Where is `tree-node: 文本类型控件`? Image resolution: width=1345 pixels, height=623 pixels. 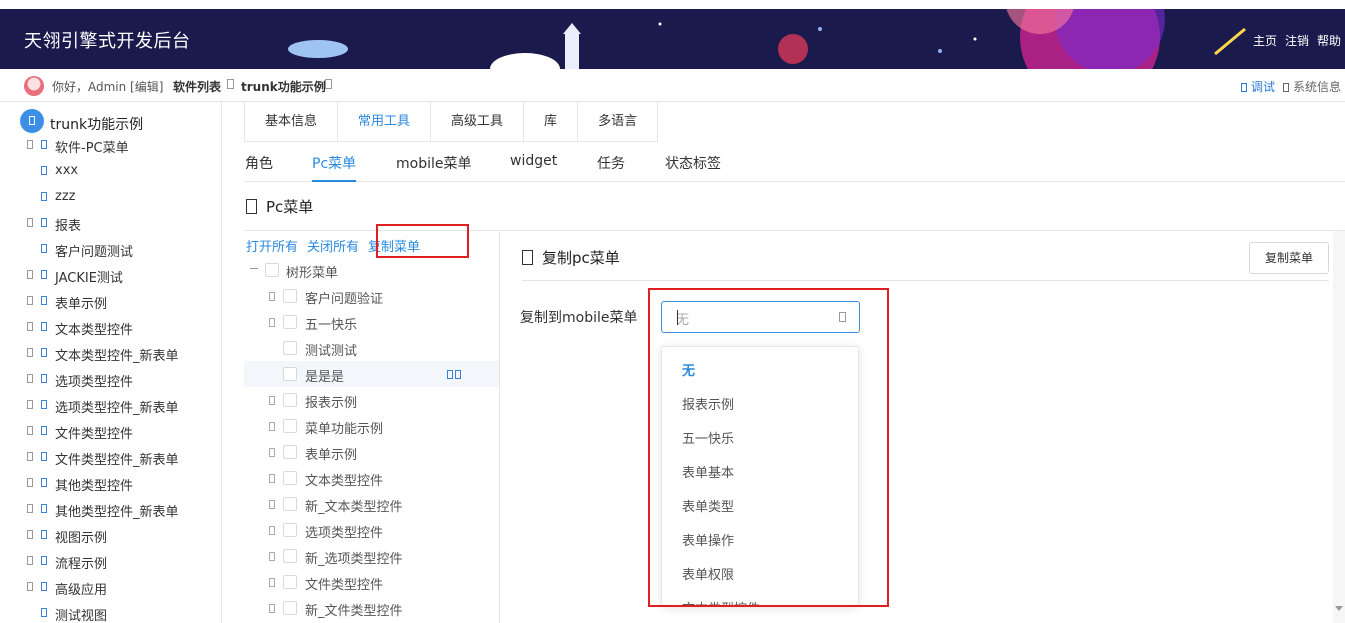 tree-node: 文本类型控件 is located at coordinates (371, 478).